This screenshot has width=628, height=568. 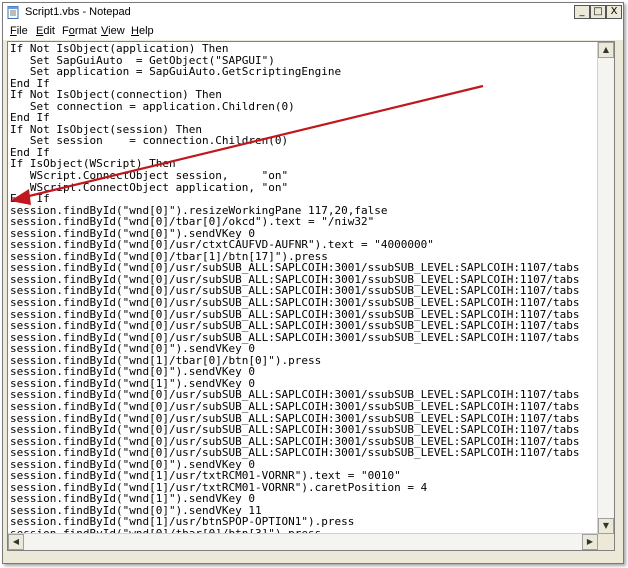 I want to click on code-line: If Not IsObject(connection) Then, so click(x=116, y=95).